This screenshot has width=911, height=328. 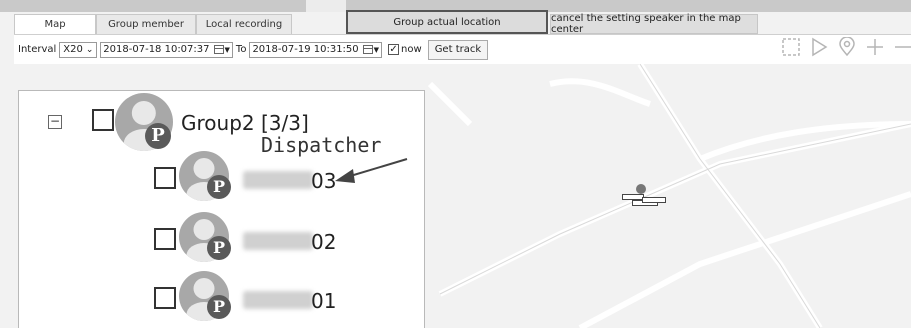 I want to click on chevron-down-icon: ⌄, so click(x=89, y=49).